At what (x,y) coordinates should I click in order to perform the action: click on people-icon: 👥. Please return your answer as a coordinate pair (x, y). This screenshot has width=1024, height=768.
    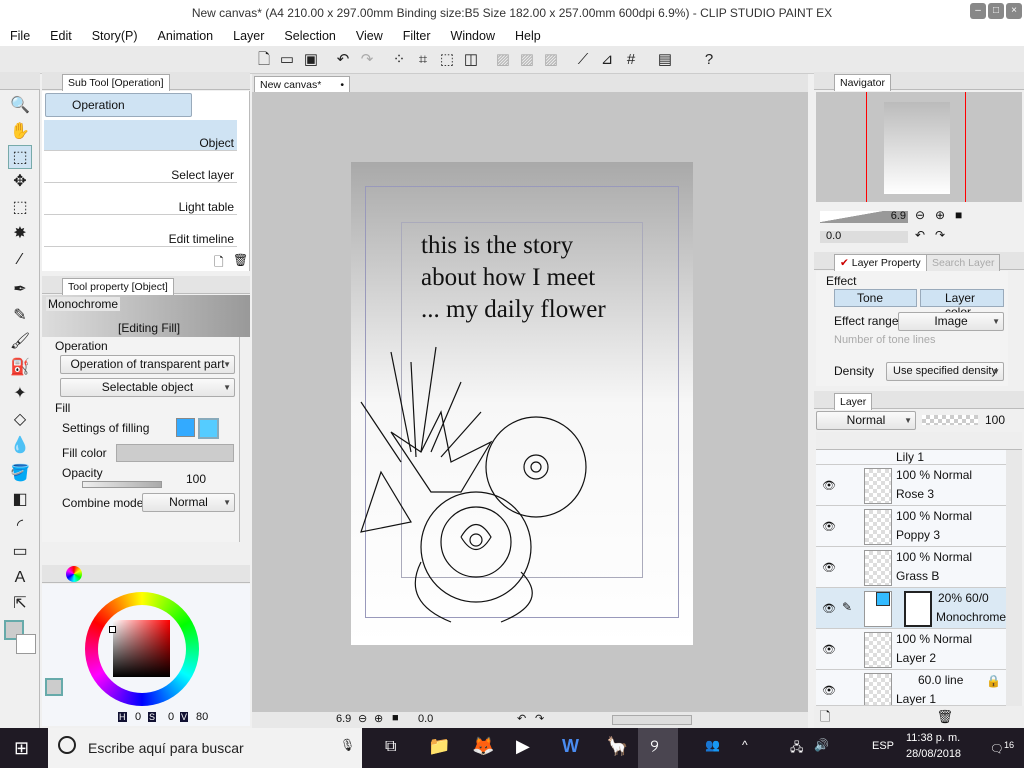
    Looking at the image, I should click on (712, 745).